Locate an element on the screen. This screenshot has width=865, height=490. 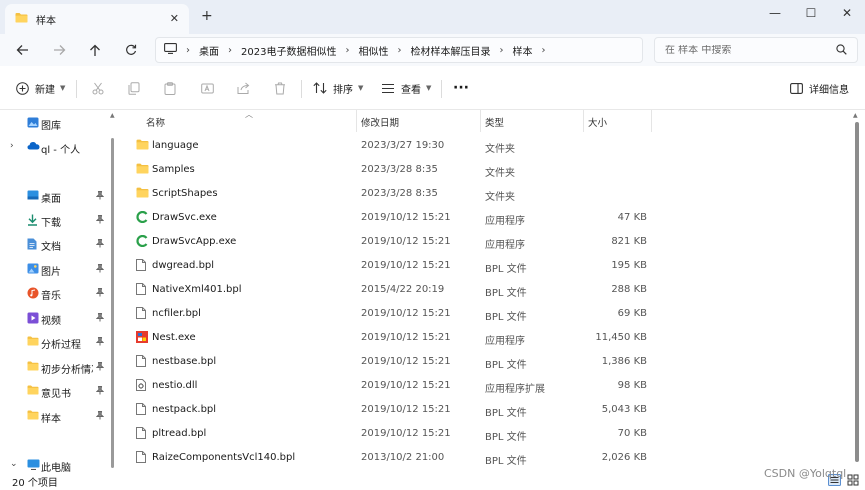
table-row: ScriptShapes 2023/3/28 8:35 文件夹 is located at coordinates (489, 194).